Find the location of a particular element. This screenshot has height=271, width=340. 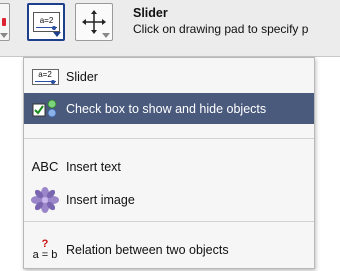

menu-item-insert-image: Insert image is located at coordinates (169, 199).